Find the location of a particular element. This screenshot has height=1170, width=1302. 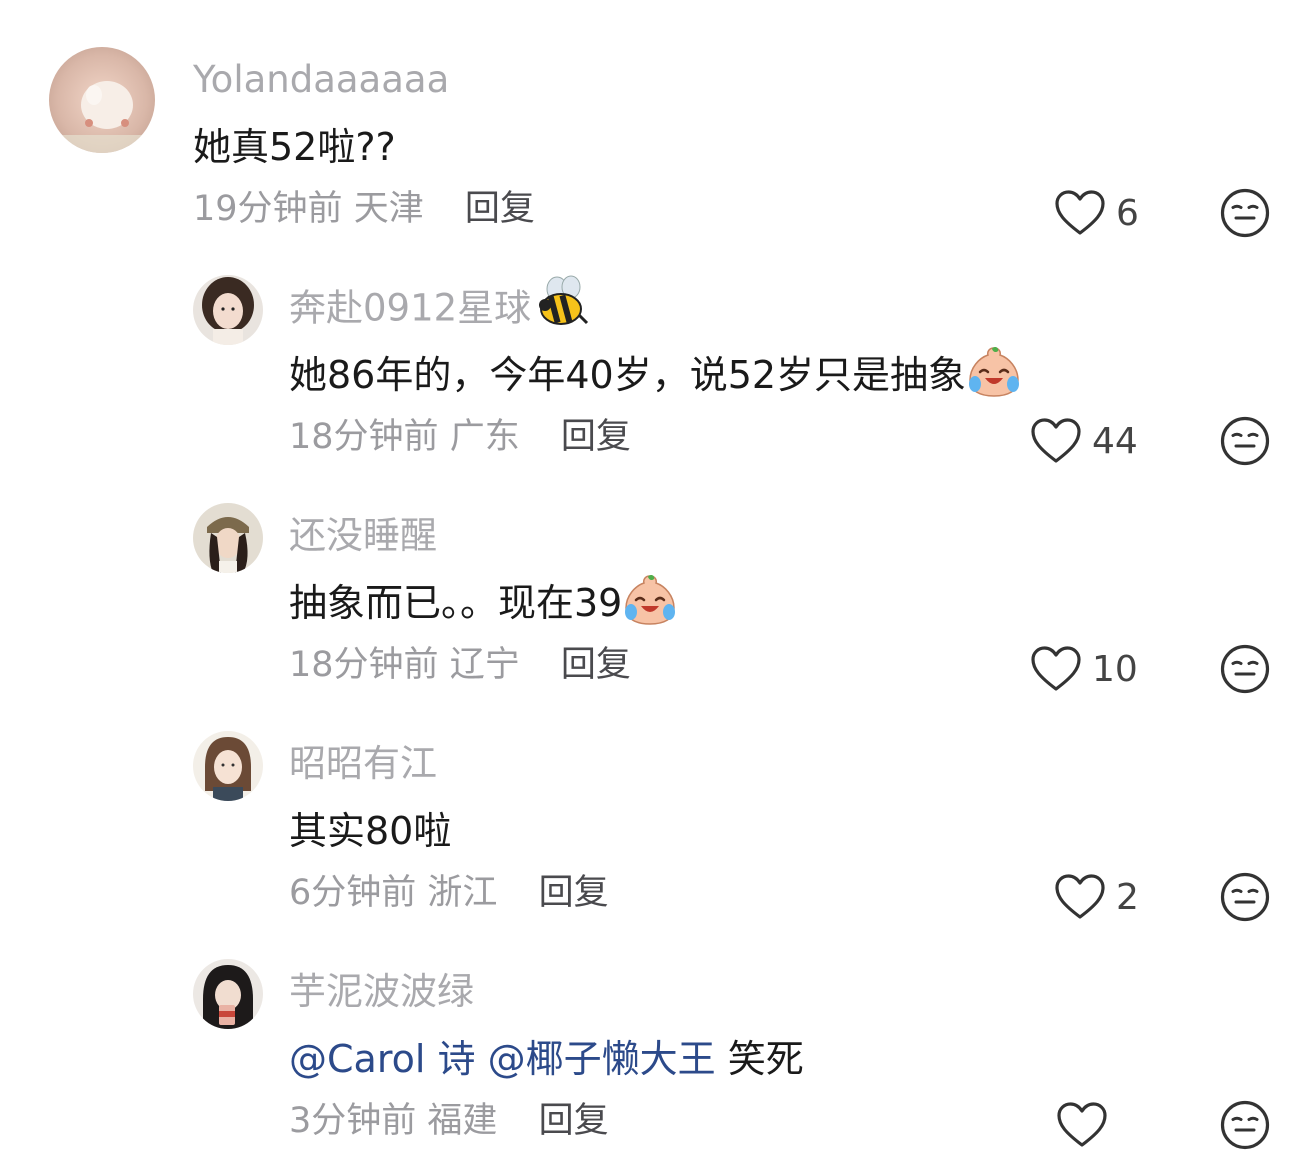

bee-emoji is located at coordinates (561, 303).